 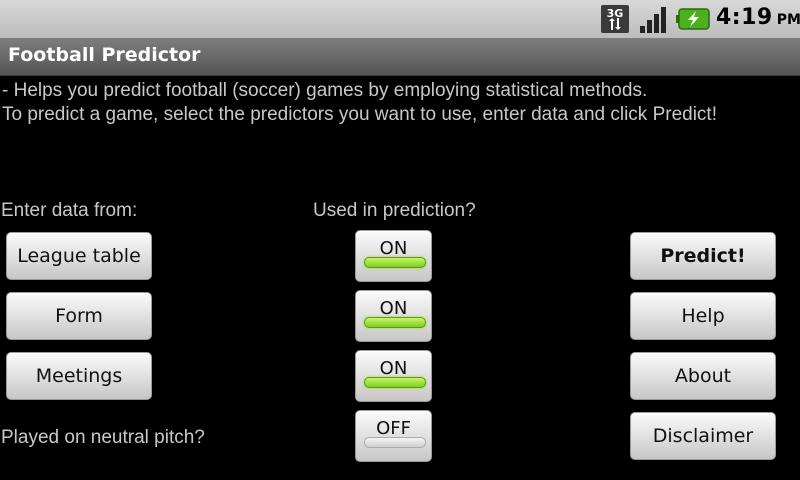 I want to click on status-clock: 4:19 PM, so click(x=758, y=19).